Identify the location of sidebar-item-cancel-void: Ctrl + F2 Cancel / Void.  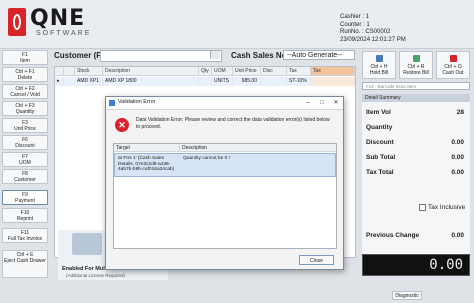
(25, 91).